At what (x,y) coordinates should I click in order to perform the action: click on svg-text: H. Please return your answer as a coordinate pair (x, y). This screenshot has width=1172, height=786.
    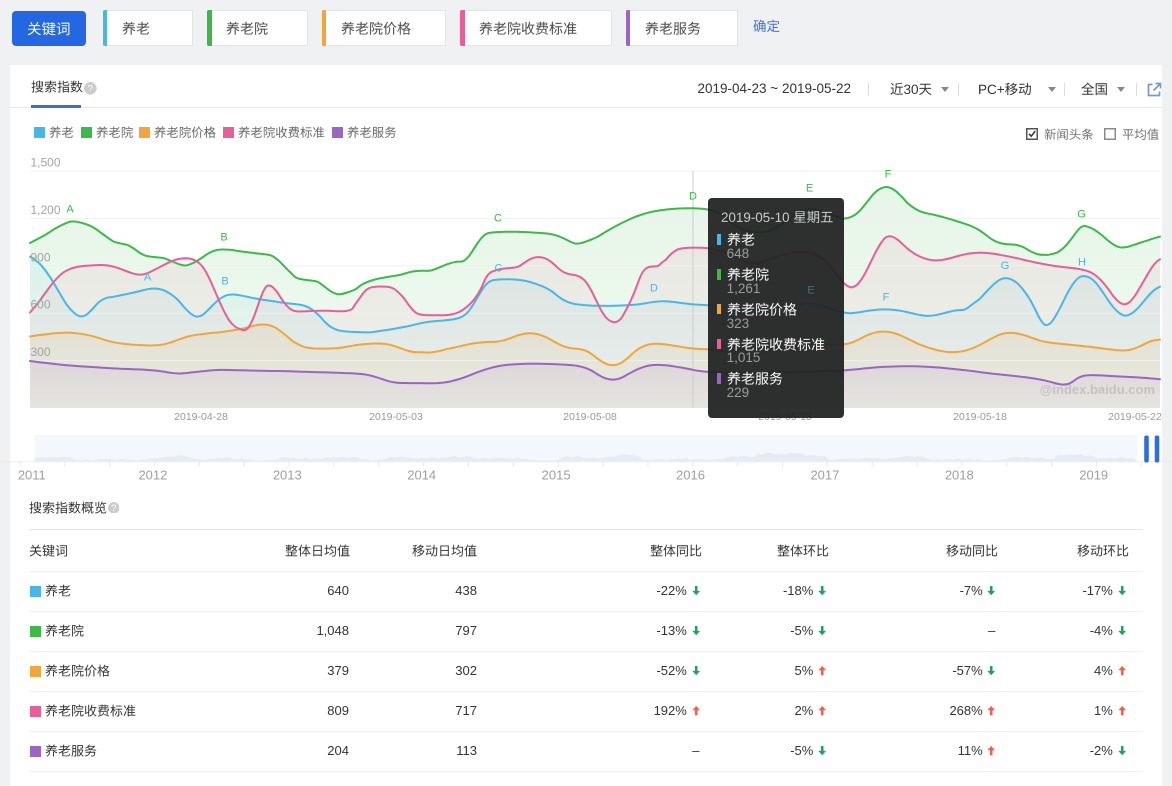
    Looking at the image, I should click on (1082, 263).